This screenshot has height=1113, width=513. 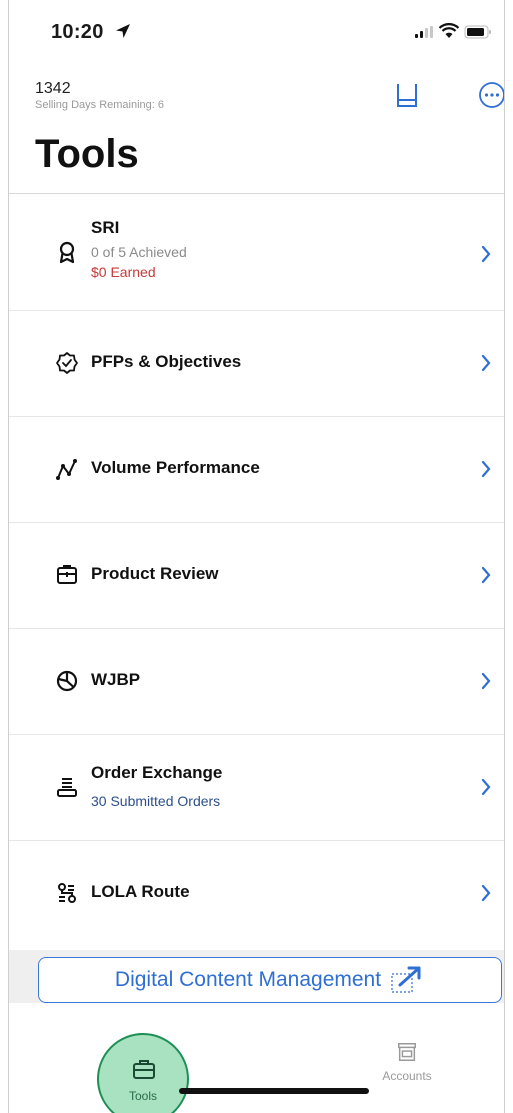 What do you see at coordinates (406, 979) in the screenshot?
I see `external-link-icon` at bounding box center [406, 979].